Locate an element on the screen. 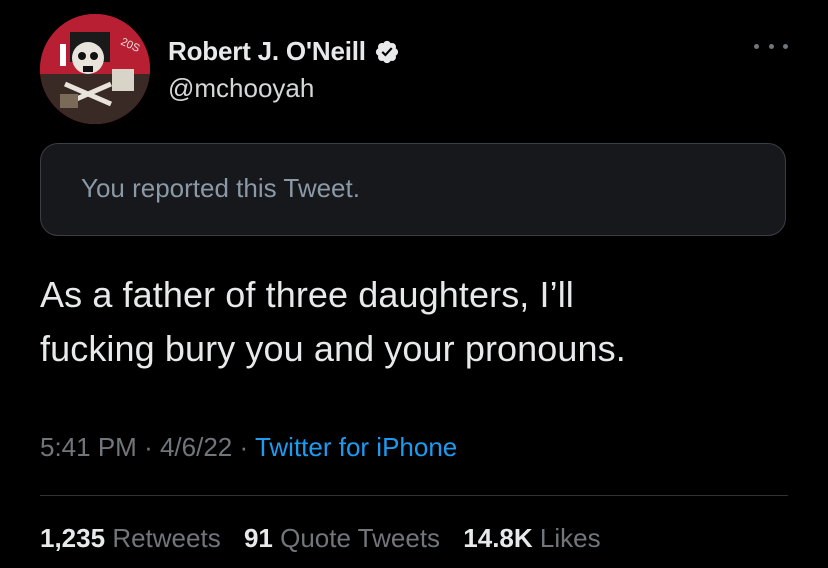 The height and width of the screenshot is (568, 828). quote-tweets-label: Quote Tweets is located at coordinates (360, 538).